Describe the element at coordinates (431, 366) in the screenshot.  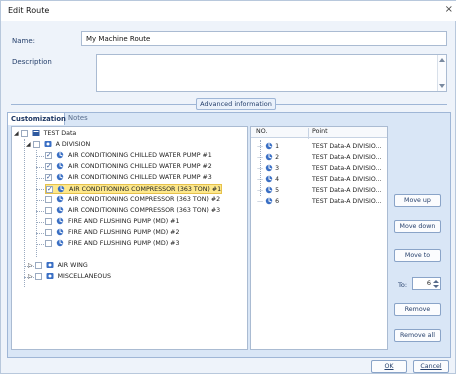
I see `cancel-button: Cancel` at that location.